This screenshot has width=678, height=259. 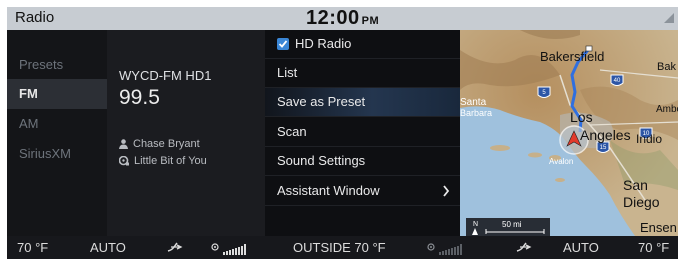 I want to click on passenger-fan-speed, so click(x=448, y=250).